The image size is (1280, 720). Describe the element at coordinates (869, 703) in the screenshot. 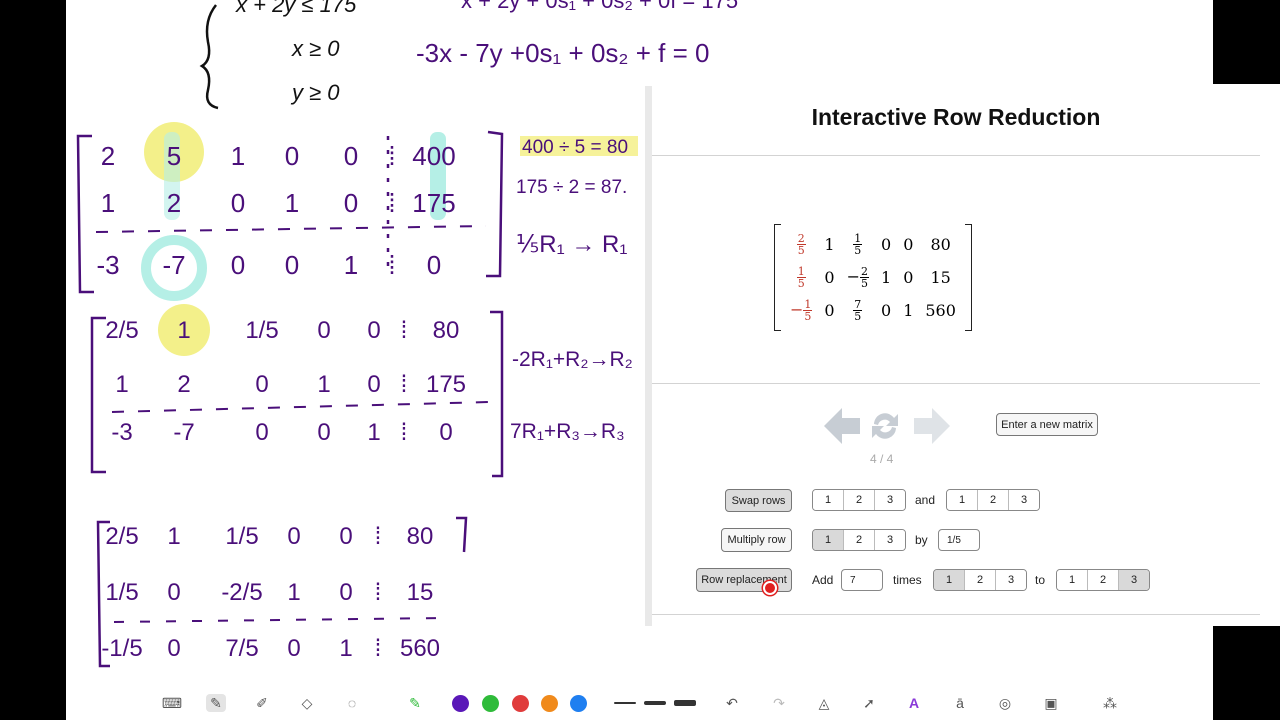

I see `pointer-icon: ➚` at that location.